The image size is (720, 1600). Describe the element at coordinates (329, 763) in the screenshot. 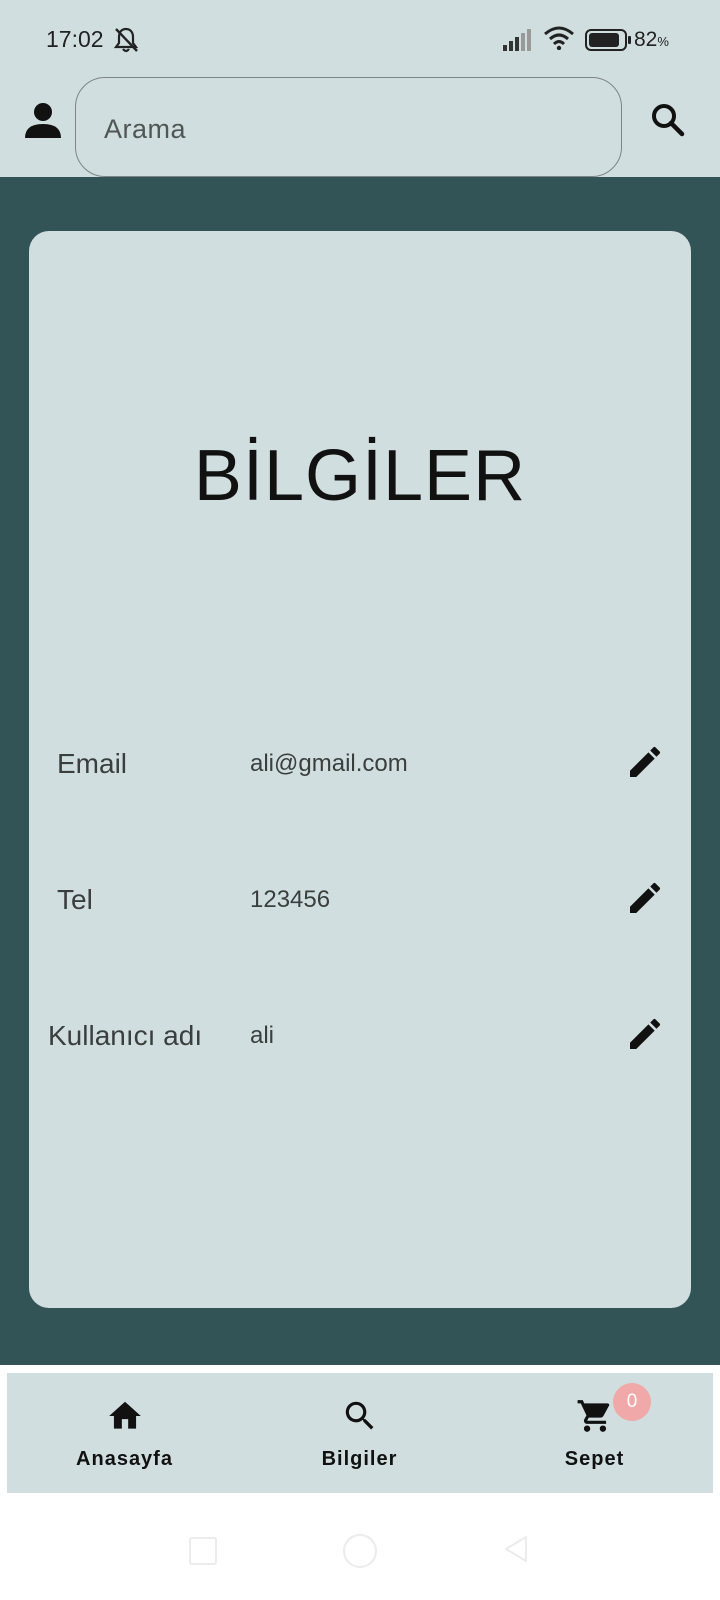

I see `email-value: ali@gmail.com` at that location.